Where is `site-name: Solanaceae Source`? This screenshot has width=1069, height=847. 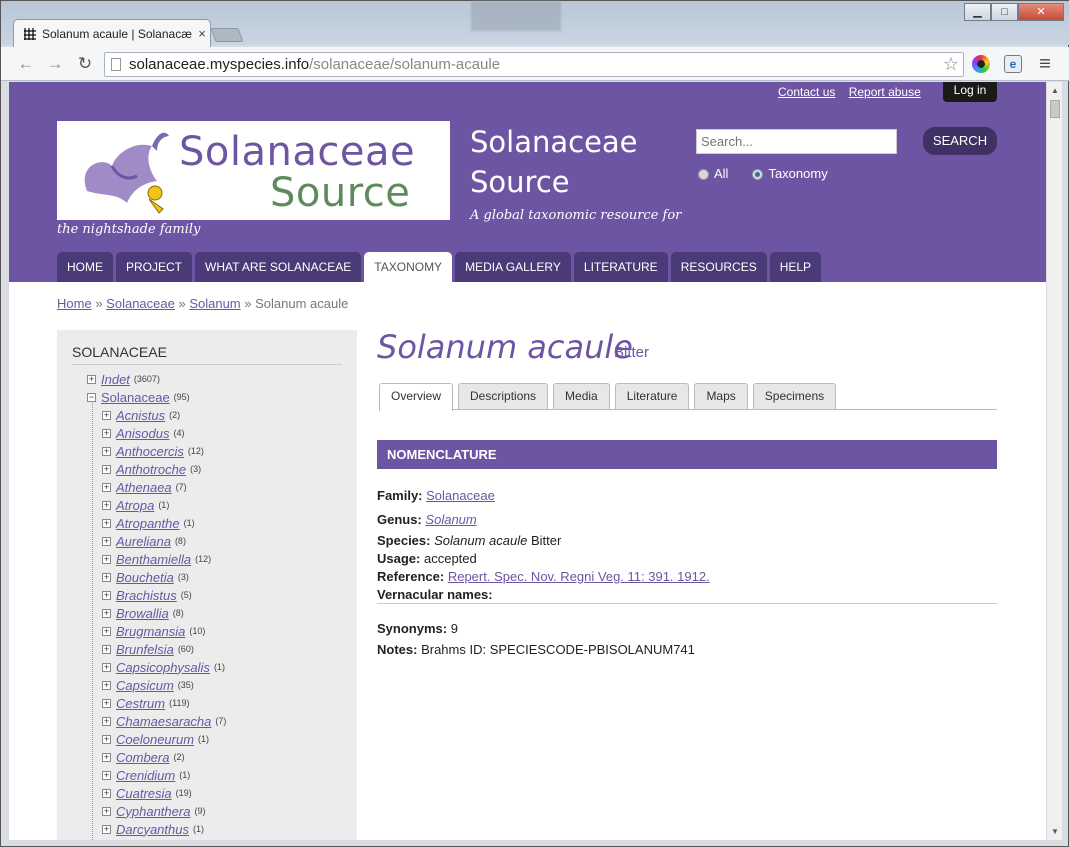
site-name: Solanaceae Source is located at coordinates (554, 162).